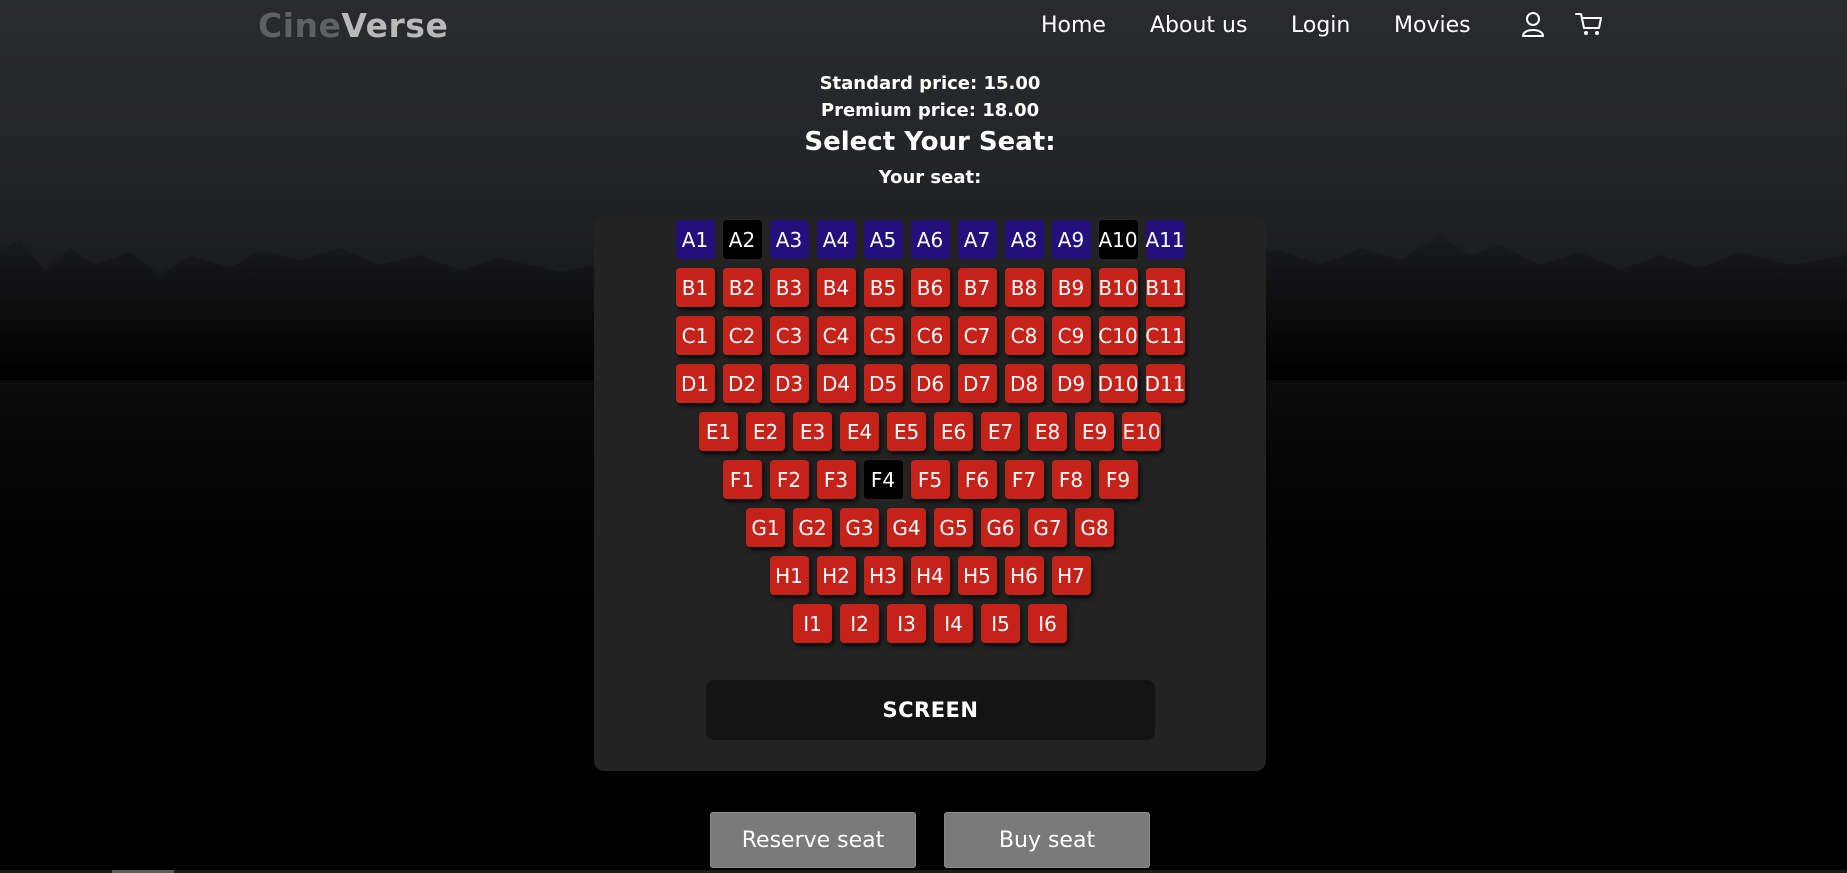 This screenshot has width=1847, height=873. Describe the element at coordinates (812, 527) in the screenshot. I see `seat-g2: G2` at that location.